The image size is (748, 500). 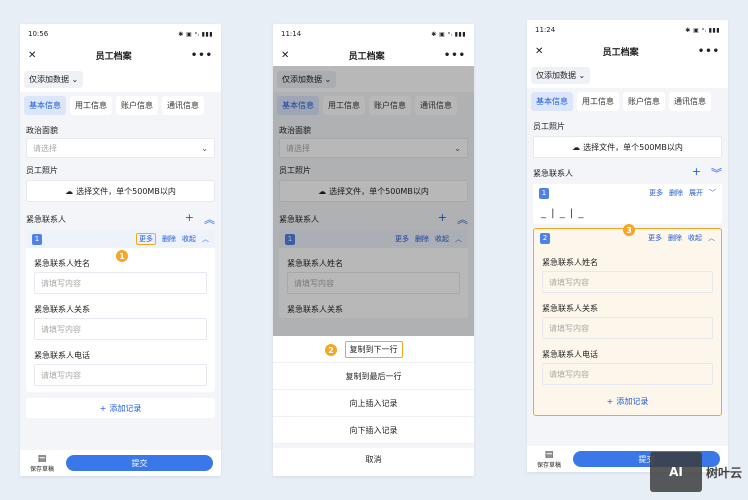 I want to click on status-time: 11:24, so click(x=545, y=30).